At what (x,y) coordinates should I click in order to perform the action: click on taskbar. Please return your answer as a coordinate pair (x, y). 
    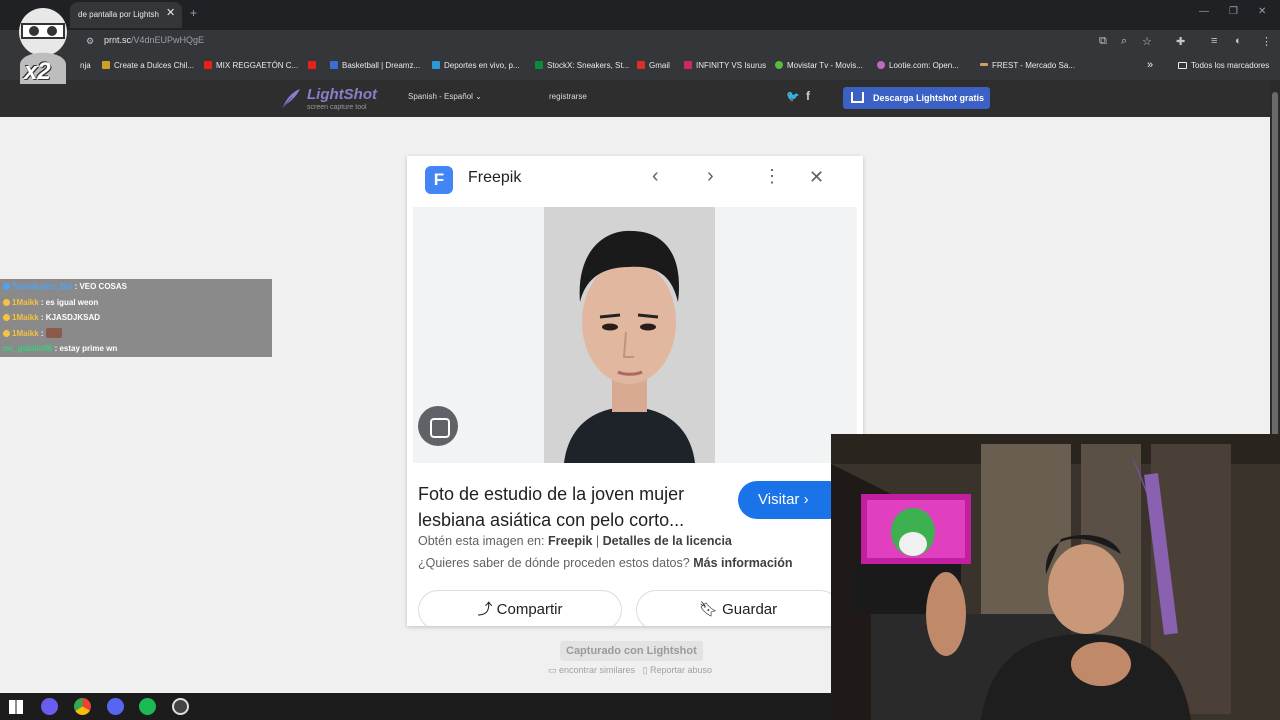
    Looking at the image, I should click on (415, 706).